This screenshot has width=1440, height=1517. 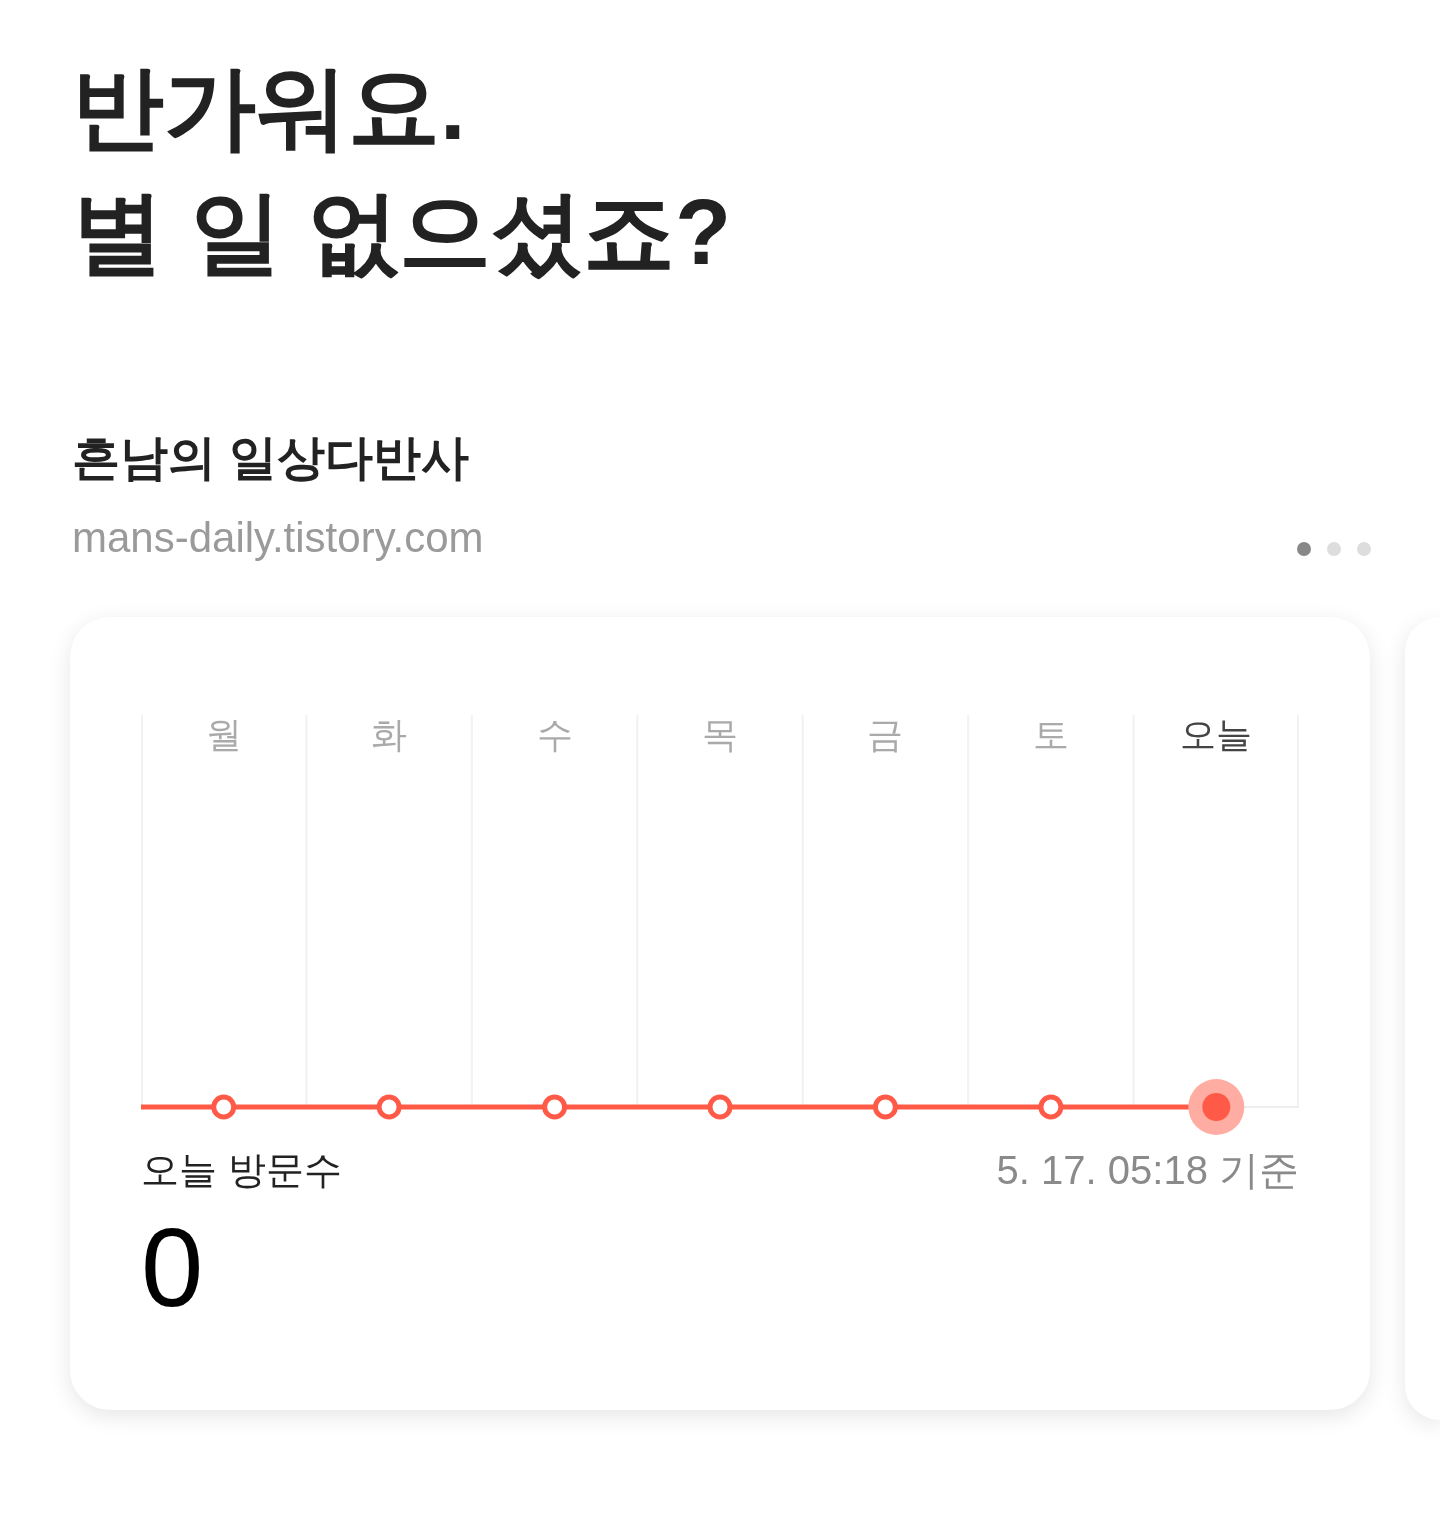 What do you see at coordinates (720, 735) in the screenshot?
I see `day-label: 목` at bounding box center [720, 735].